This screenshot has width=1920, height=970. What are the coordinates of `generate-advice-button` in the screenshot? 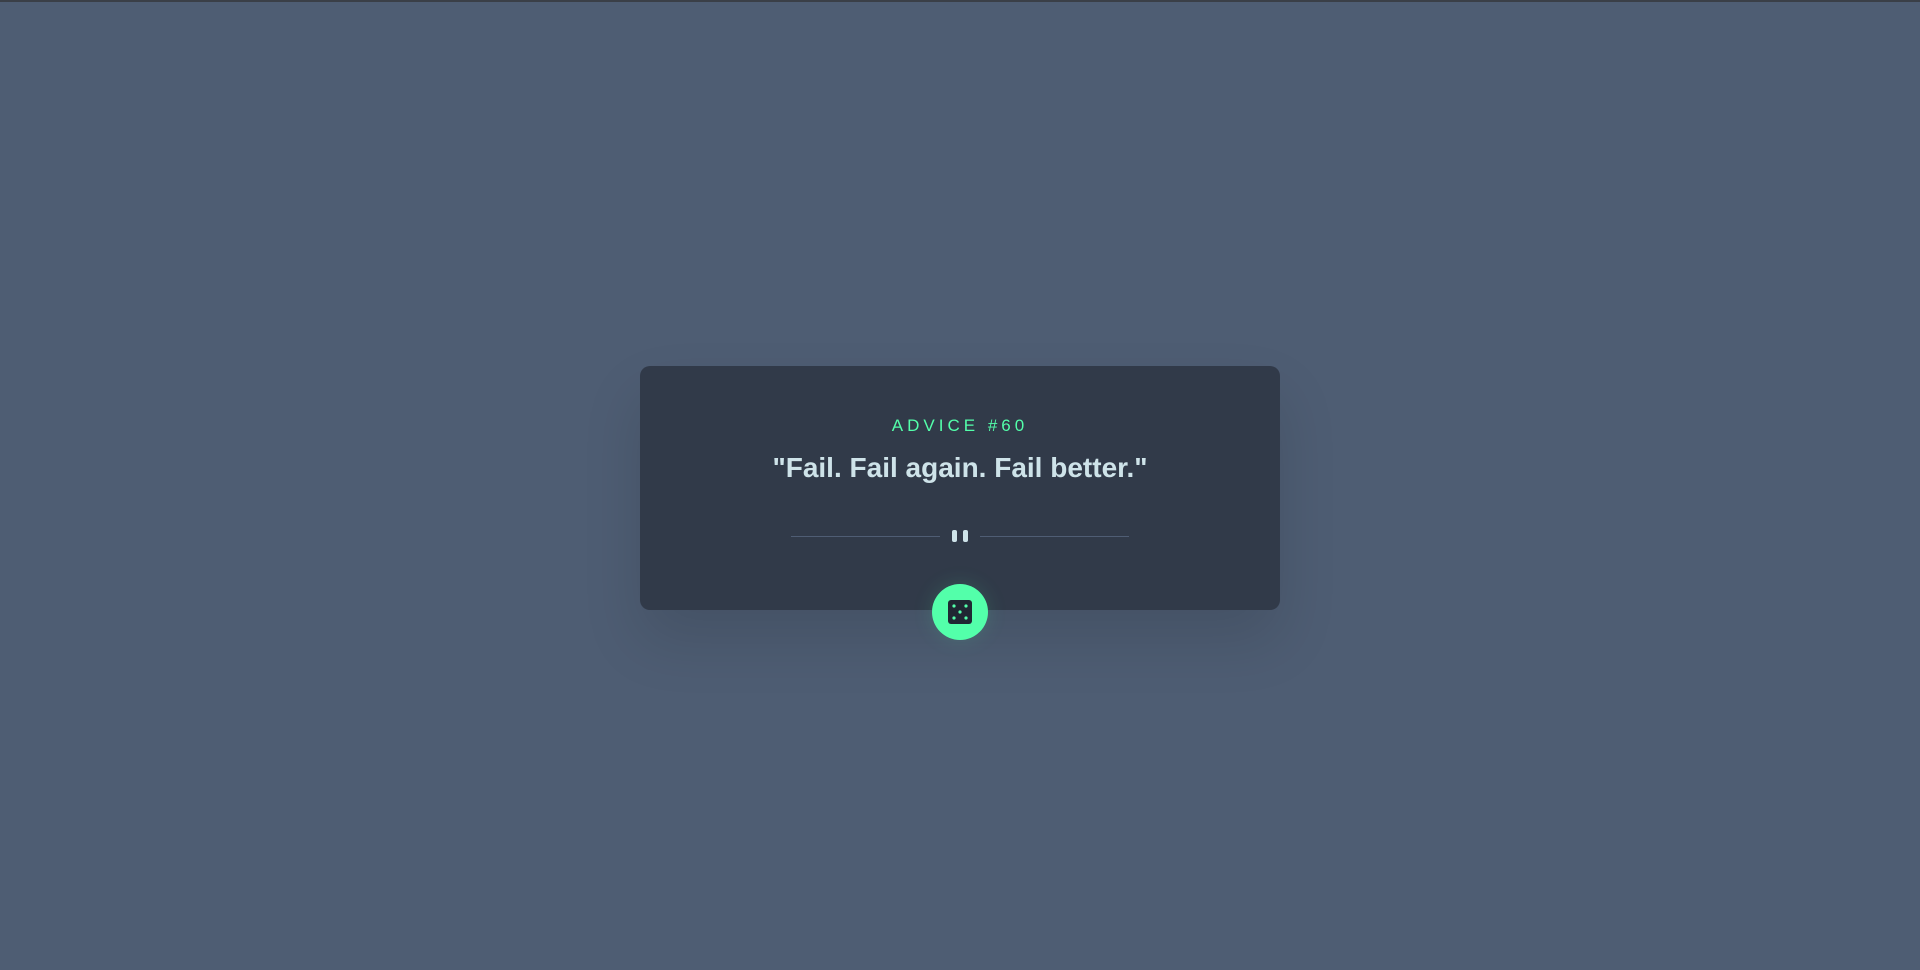 It's located at (960, 612).